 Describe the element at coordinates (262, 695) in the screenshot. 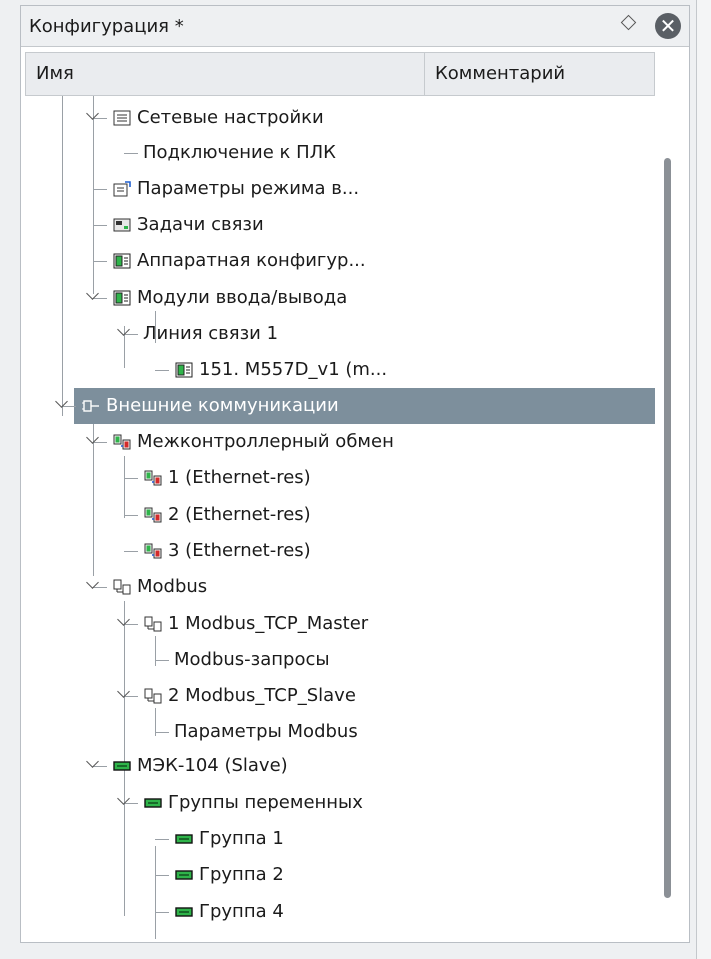

I see `tree-item-label: 2 Modbus_TCP_Slave` at that location.